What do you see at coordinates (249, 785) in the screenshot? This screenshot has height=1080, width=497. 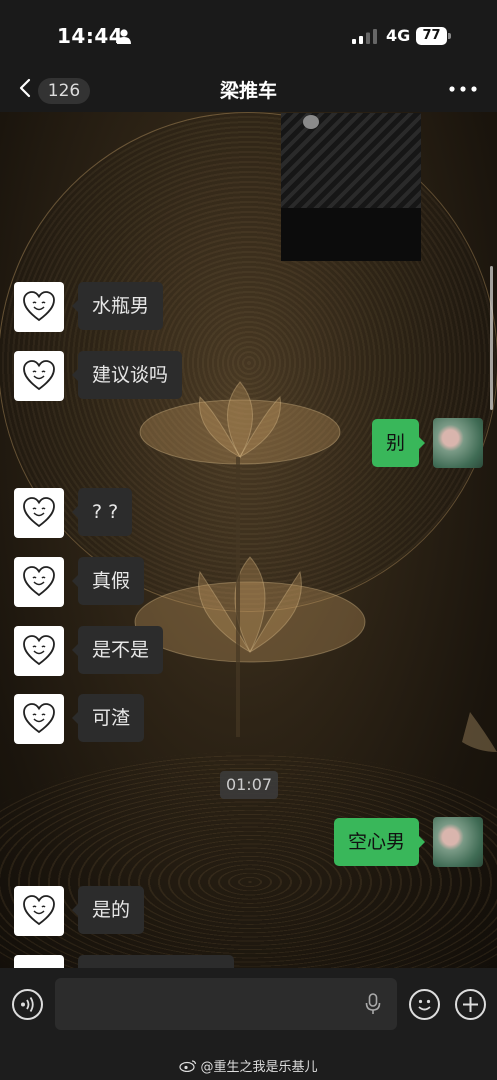 I see `message-timestamp: 01:07` at bounding box center [249, 785].